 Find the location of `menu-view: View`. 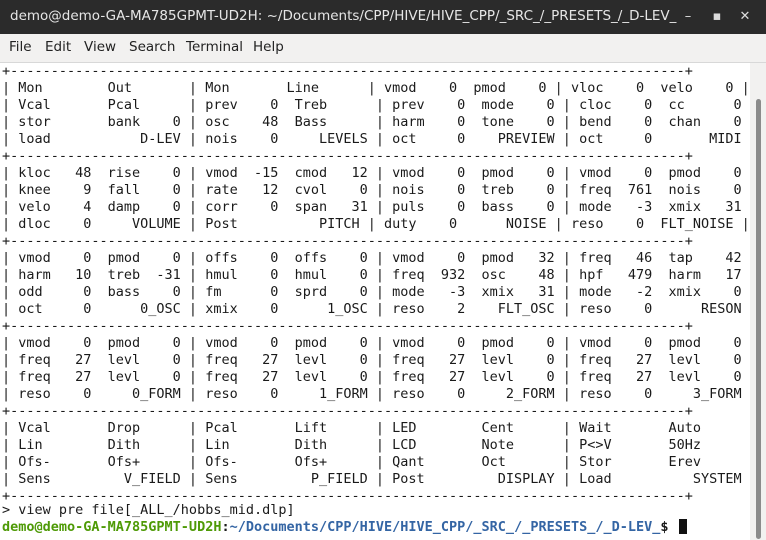

menu-view: View is located at coordinates (100, 47).